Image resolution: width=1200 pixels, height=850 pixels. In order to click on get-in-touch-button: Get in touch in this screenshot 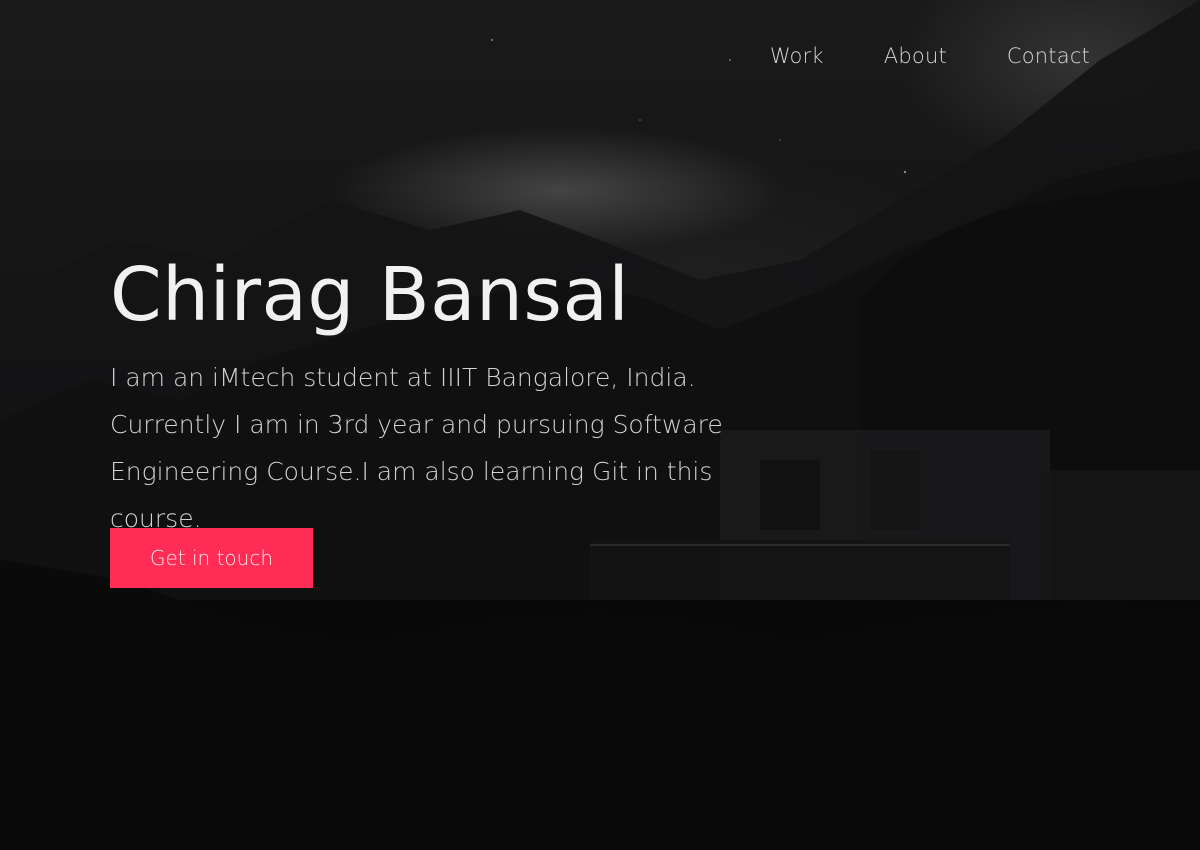, I will do `click(211, 558)`.